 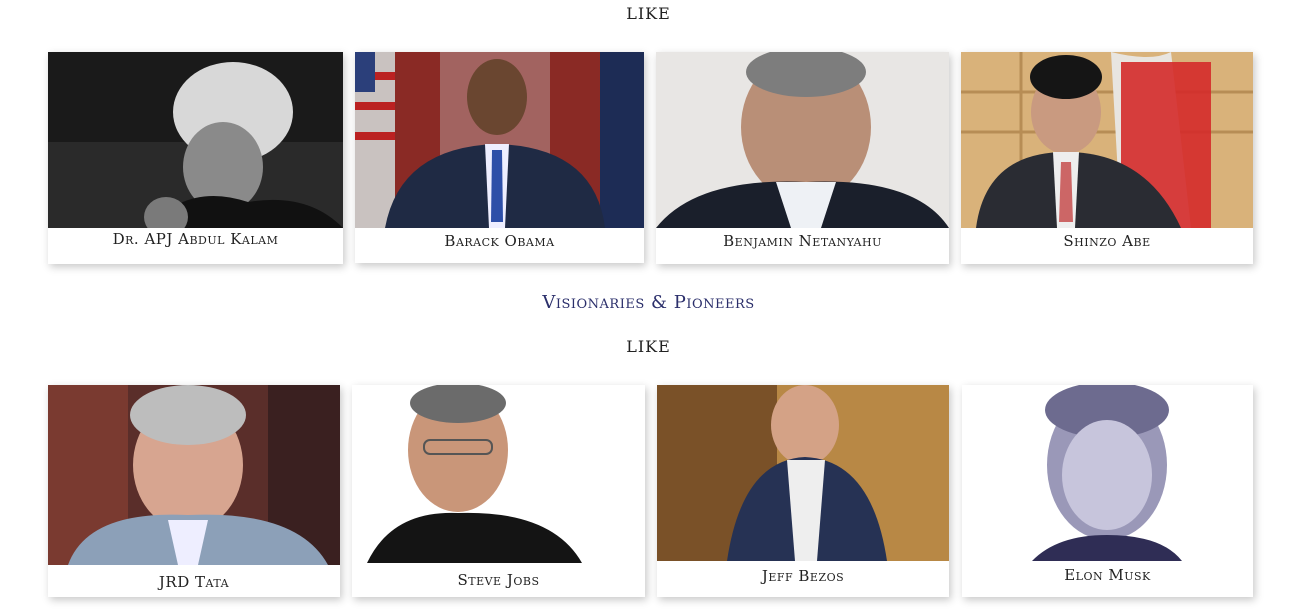 I want to click on jobs-photo, so click(x=498, y=474).